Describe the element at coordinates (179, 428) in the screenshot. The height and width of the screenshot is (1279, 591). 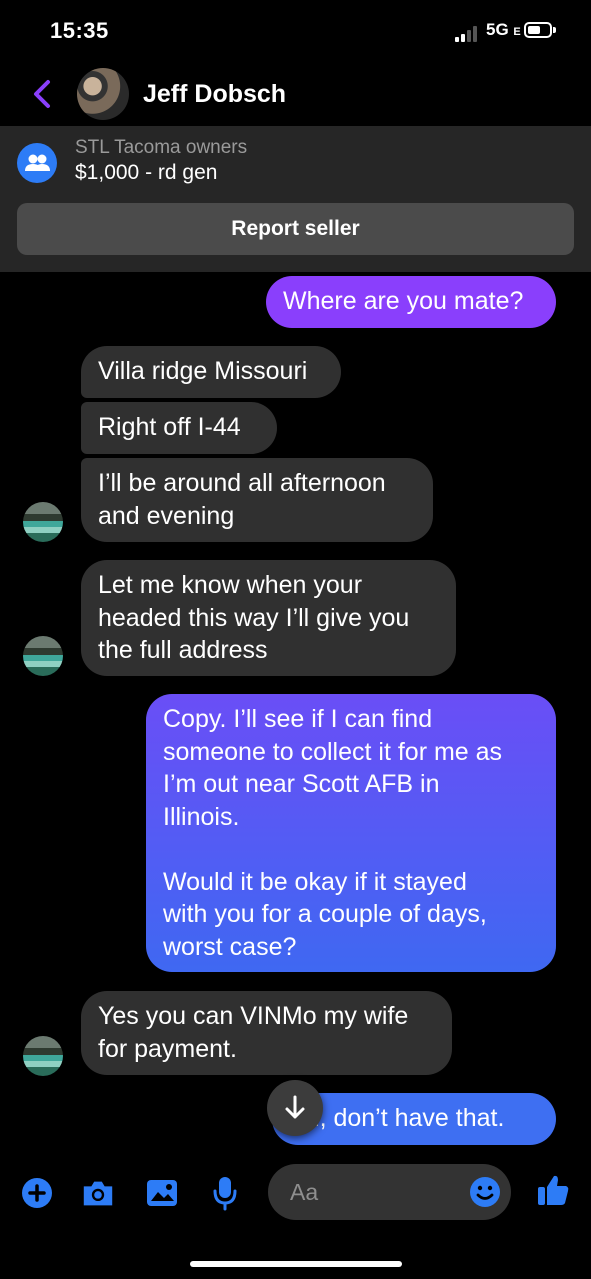
I see `message-bubble-incoming: Right off I-44` at that location.